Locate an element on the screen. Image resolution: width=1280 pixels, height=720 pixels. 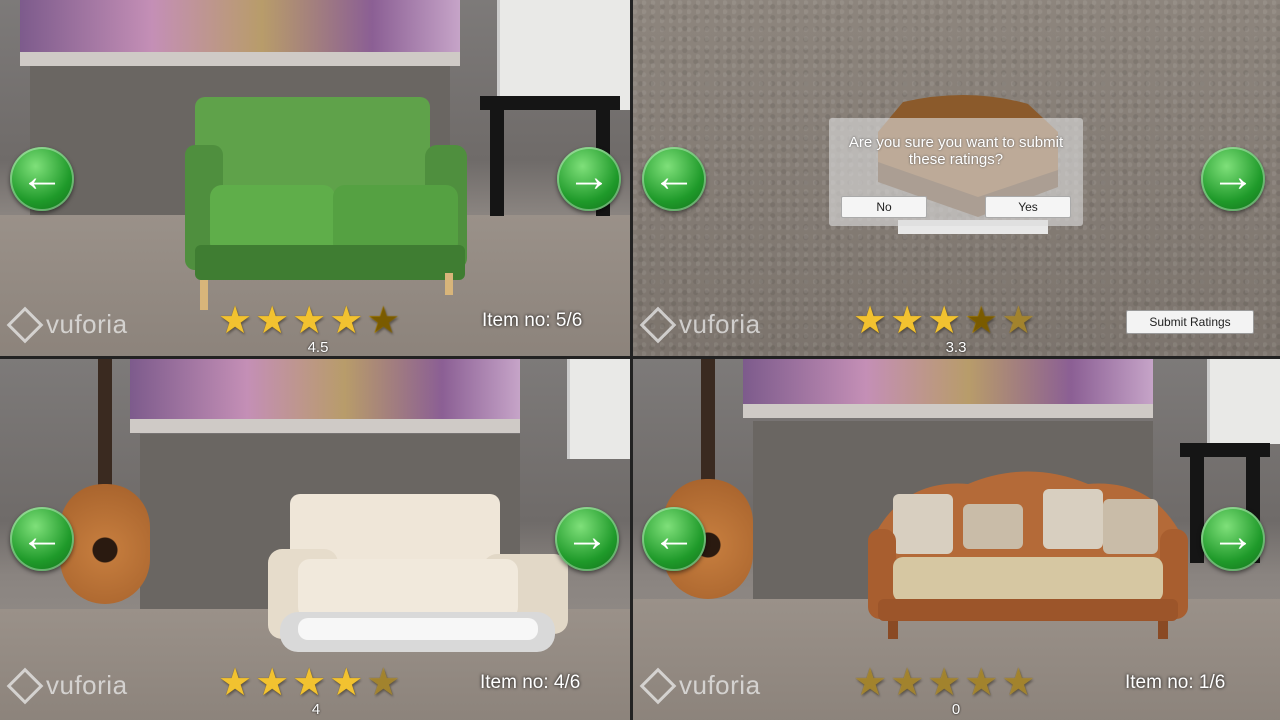
item-number: Item no: 1/6 is located at coordinates (1175, 682).